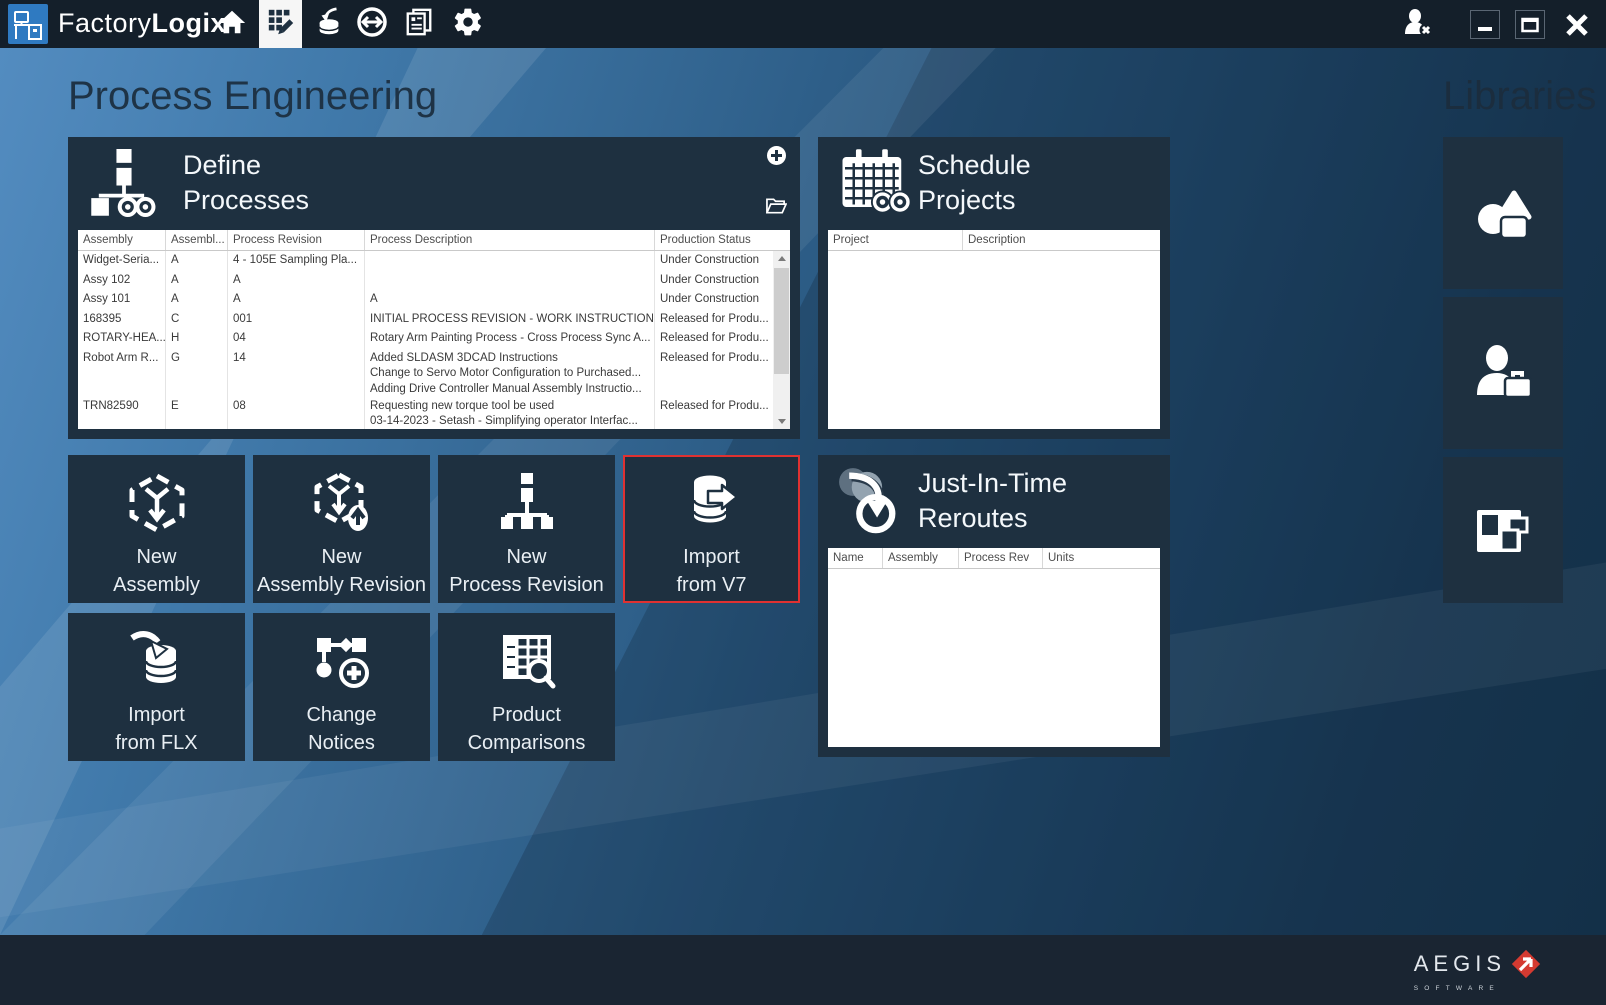 Image resolution: width=1606 pixels, height=1005 pixels. What do you see at coordinates (124, 185) in the screenshot?
I see `define-processes-icon` at bounding box center [124, 185].